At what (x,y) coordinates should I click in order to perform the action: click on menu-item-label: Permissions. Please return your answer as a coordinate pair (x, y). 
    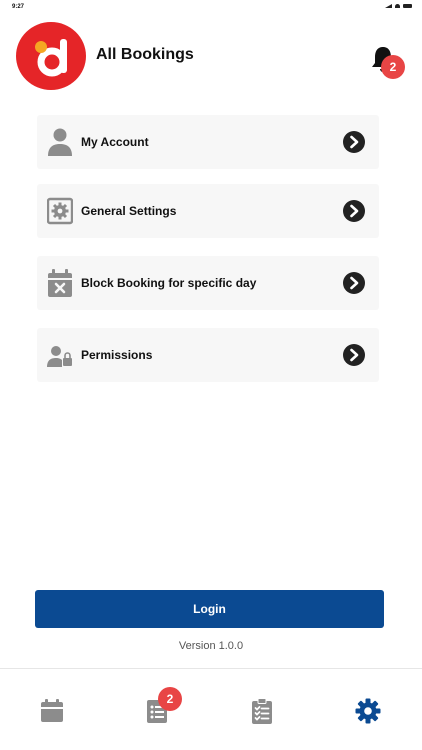
    Looking at the image, I should click on (117, 355).